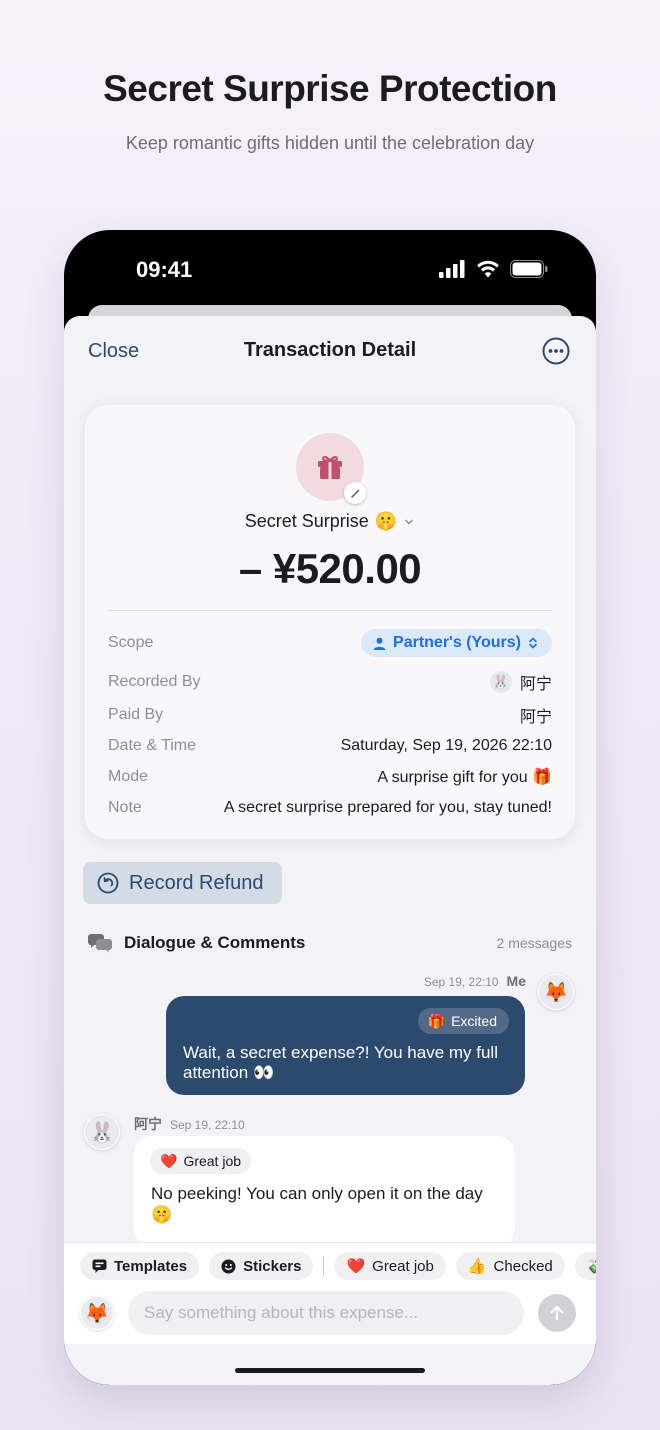 The image size is (660, 1430). What do you see at coordinates (164, 269) in the screenshot?
I see `status-time: 09:41` at bounding box center [164, 269].